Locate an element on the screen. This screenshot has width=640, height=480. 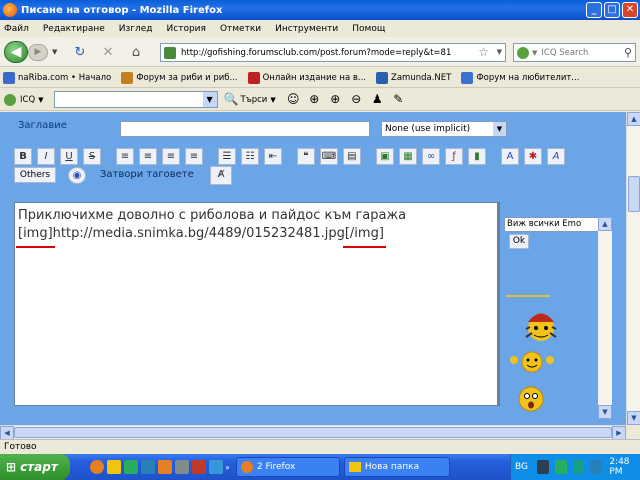
firefox-quicklaunch-icon is located at coordinates (97, 467).